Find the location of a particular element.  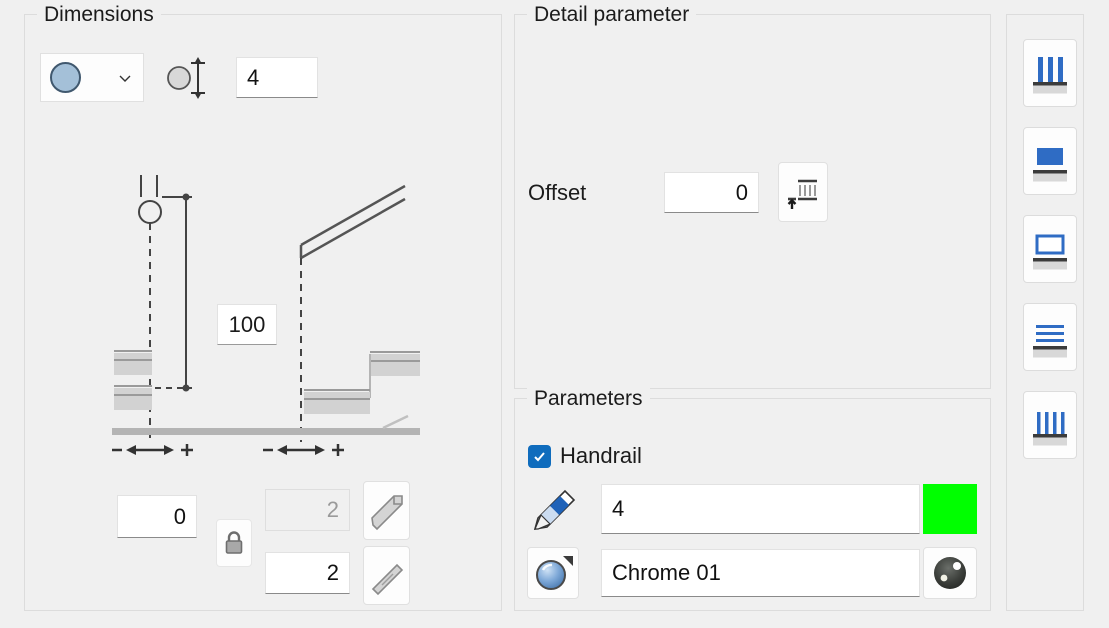

material-name-value: Chrome 01 is located at coordinates (666, 572).